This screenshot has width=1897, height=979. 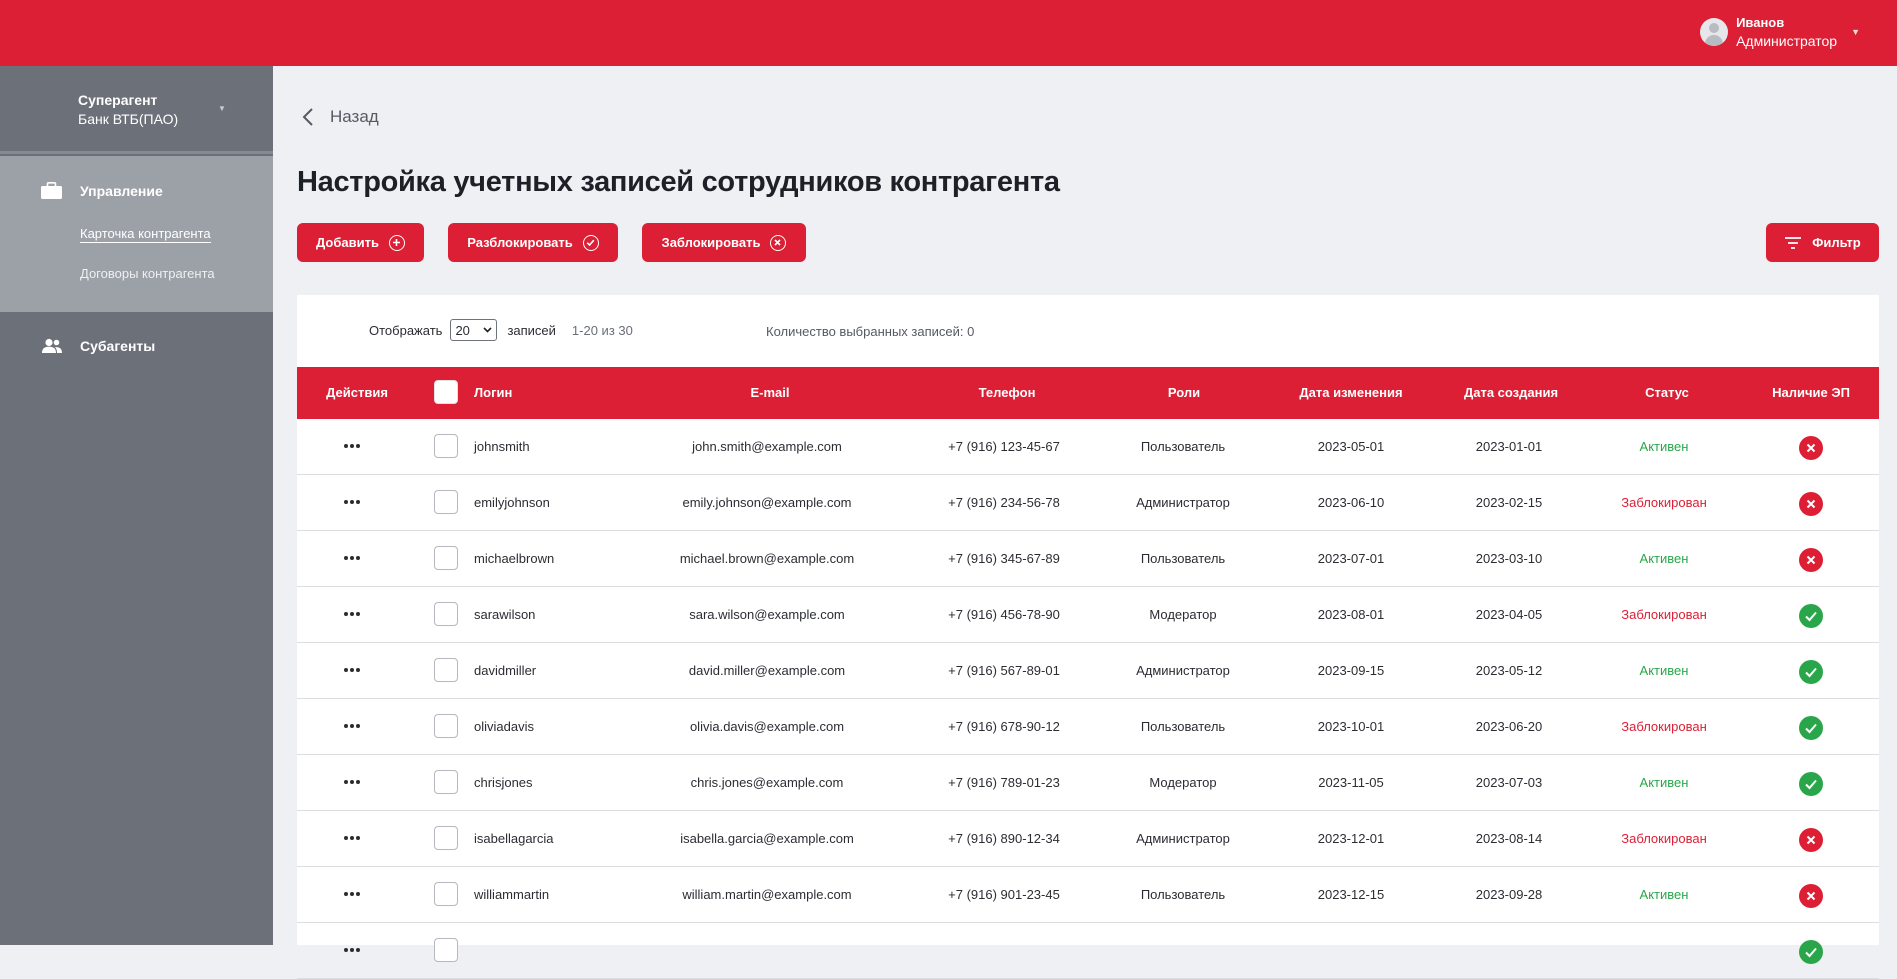 I want to click on cell-login: davidmiller, so click(x=505, y=670).